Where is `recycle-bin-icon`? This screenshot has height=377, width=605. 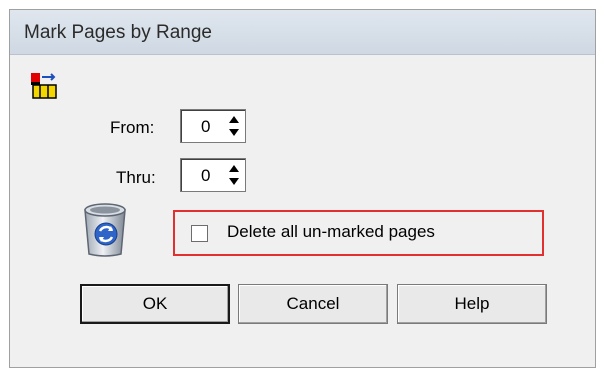 recycle-bin-icon is located at coordinates (105, 230).